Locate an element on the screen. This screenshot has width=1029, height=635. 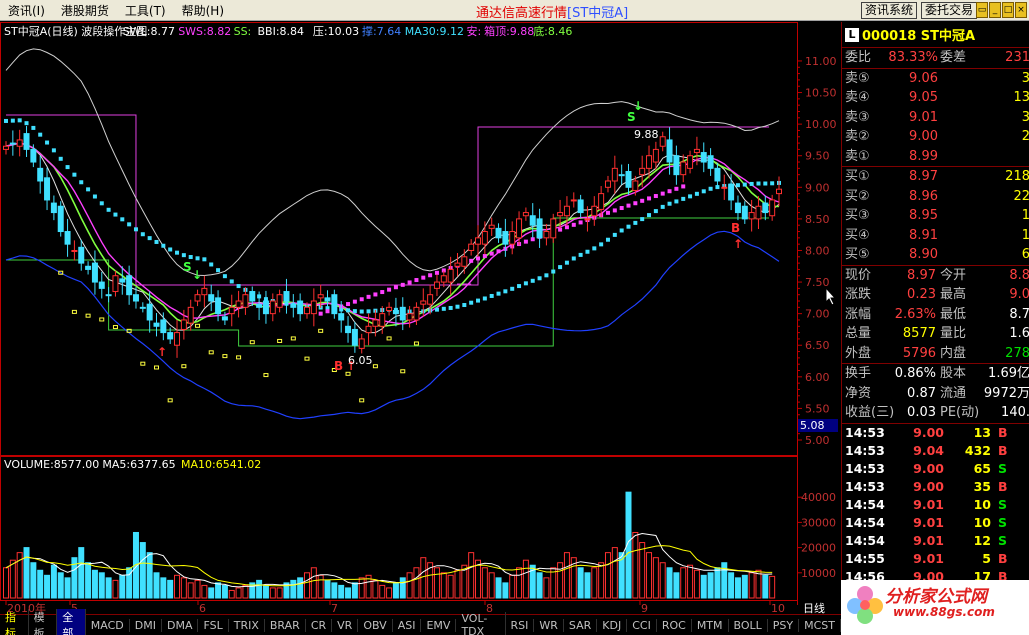
volume-header-item: VOLUME:8577.00 is located at coordinates (51, 464).